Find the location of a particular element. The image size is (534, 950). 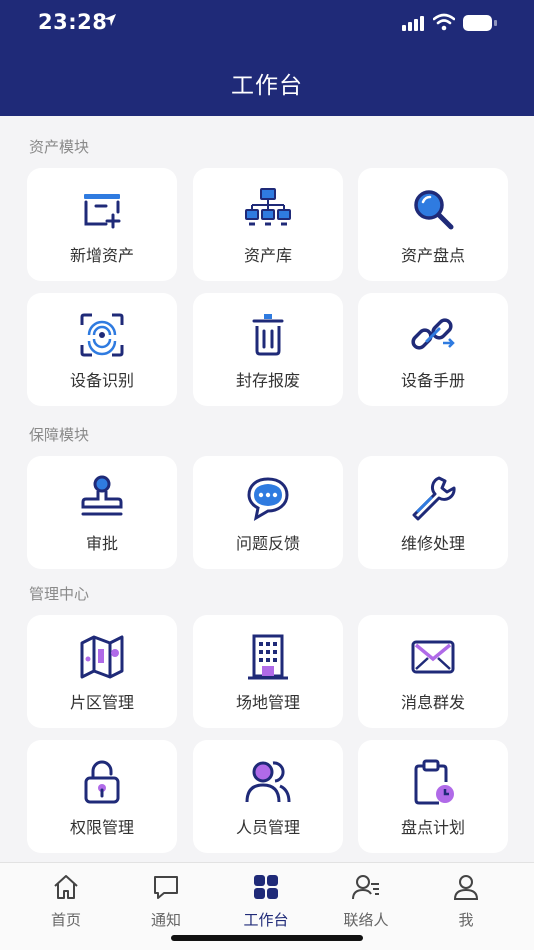

approval-label: 审批 is located at coordinates (101, 543).